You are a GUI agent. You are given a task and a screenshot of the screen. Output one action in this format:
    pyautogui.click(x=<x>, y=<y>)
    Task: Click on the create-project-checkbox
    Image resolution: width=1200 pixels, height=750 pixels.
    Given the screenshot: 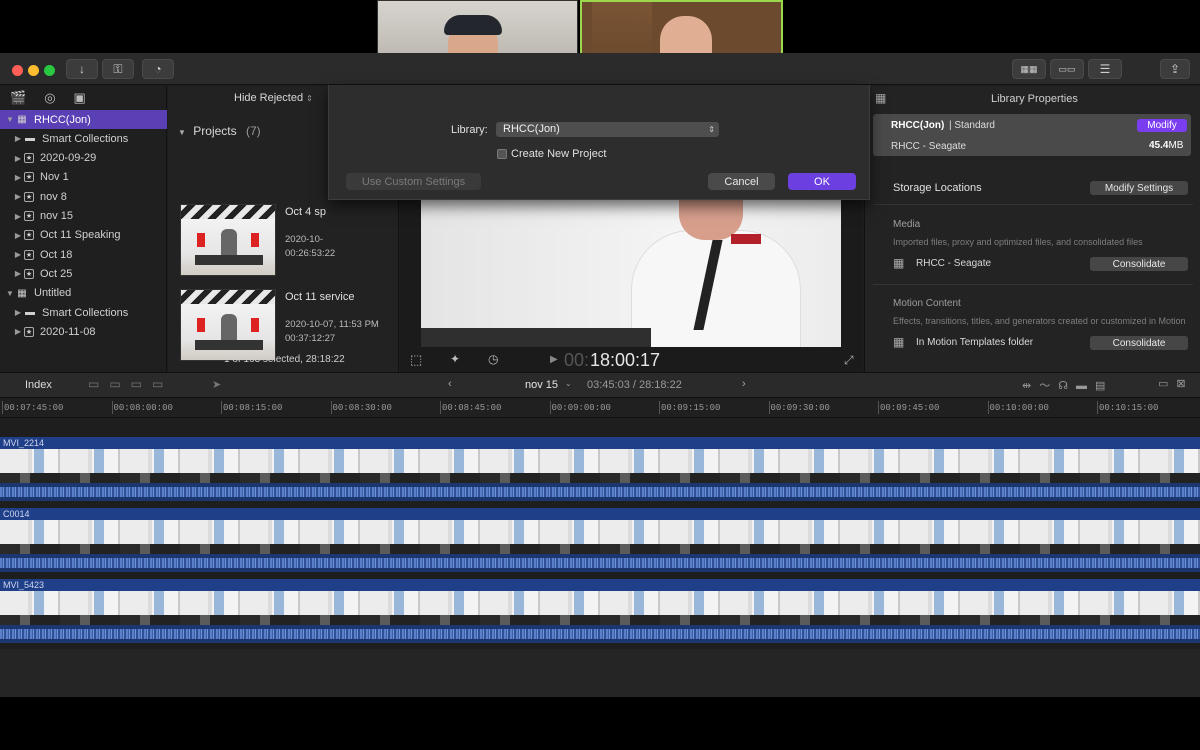 What is the action you would take?
    pyautogui.click(x=502, y=154)
    